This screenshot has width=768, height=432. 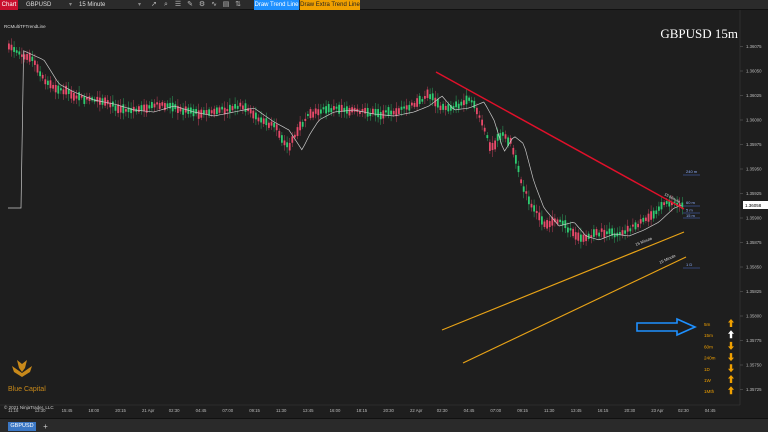 What do you see at coordinates (708, 380) in the screenshot?
I see `timeframe-label: 1W` at bounding box center [708, 380].